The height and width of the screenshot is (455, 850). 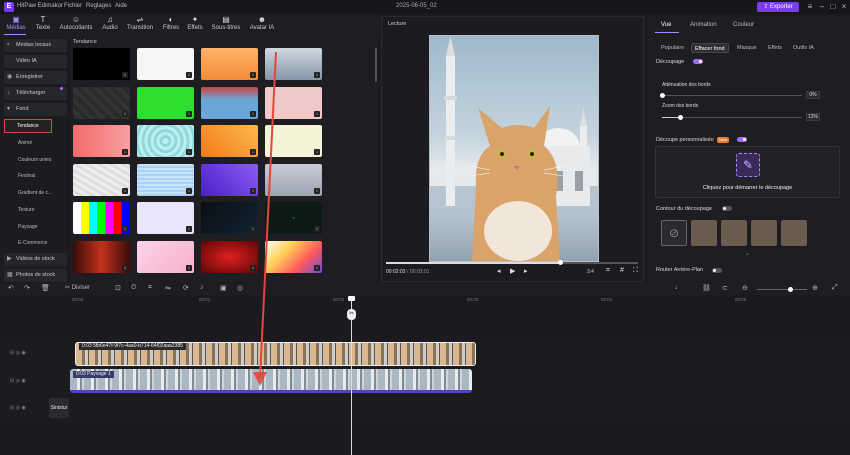 What do you see at coordinates (165, 141) in the screenshot?
I see `thumb-aqua-rays: ↓` at bounding box center [165, 141].